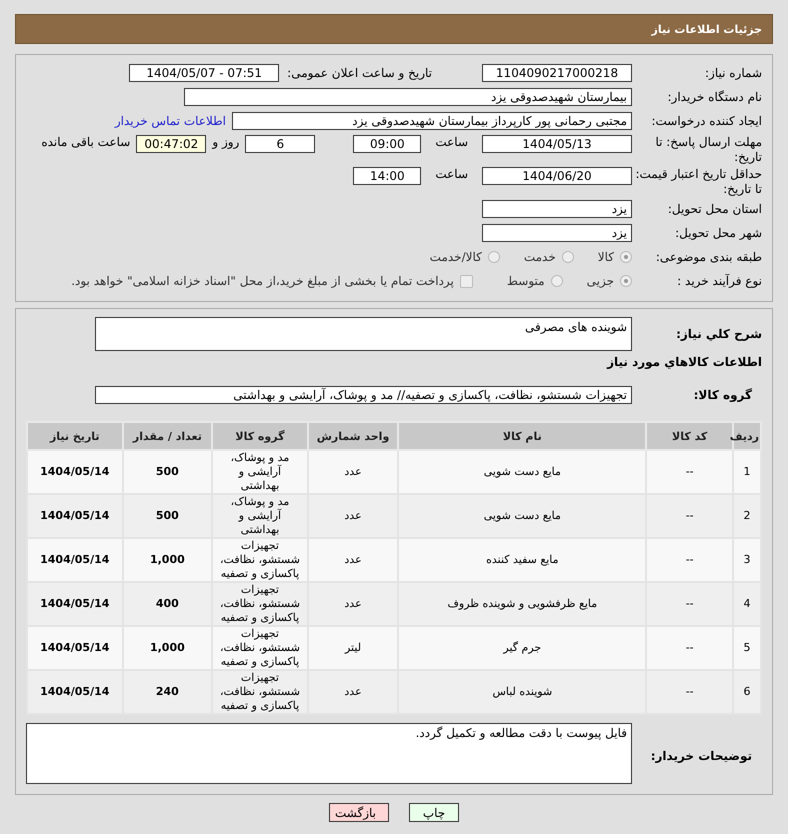  What do you see at coordinates (167, 604) in the screenshot?
I see `table-cell: 400` at bounding box center [167, 604].